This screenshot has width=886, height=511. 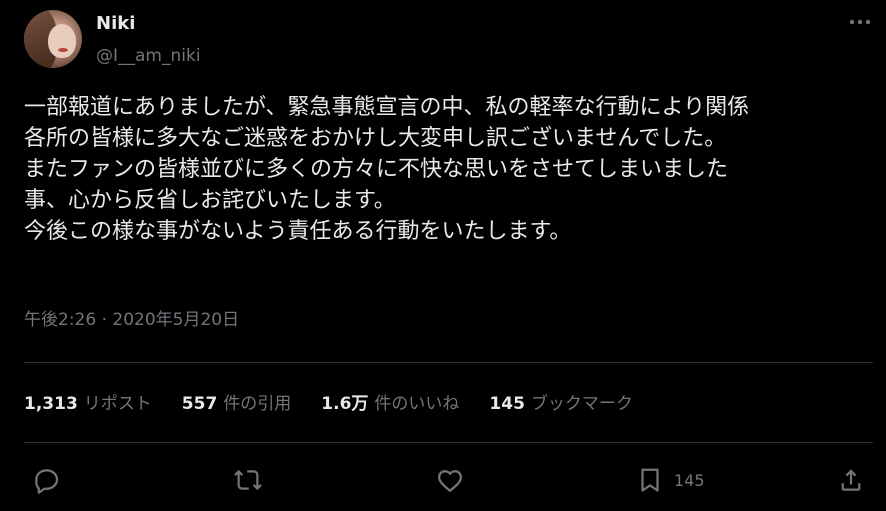 I want to click on avatar-face, so click(x=62, y=41).